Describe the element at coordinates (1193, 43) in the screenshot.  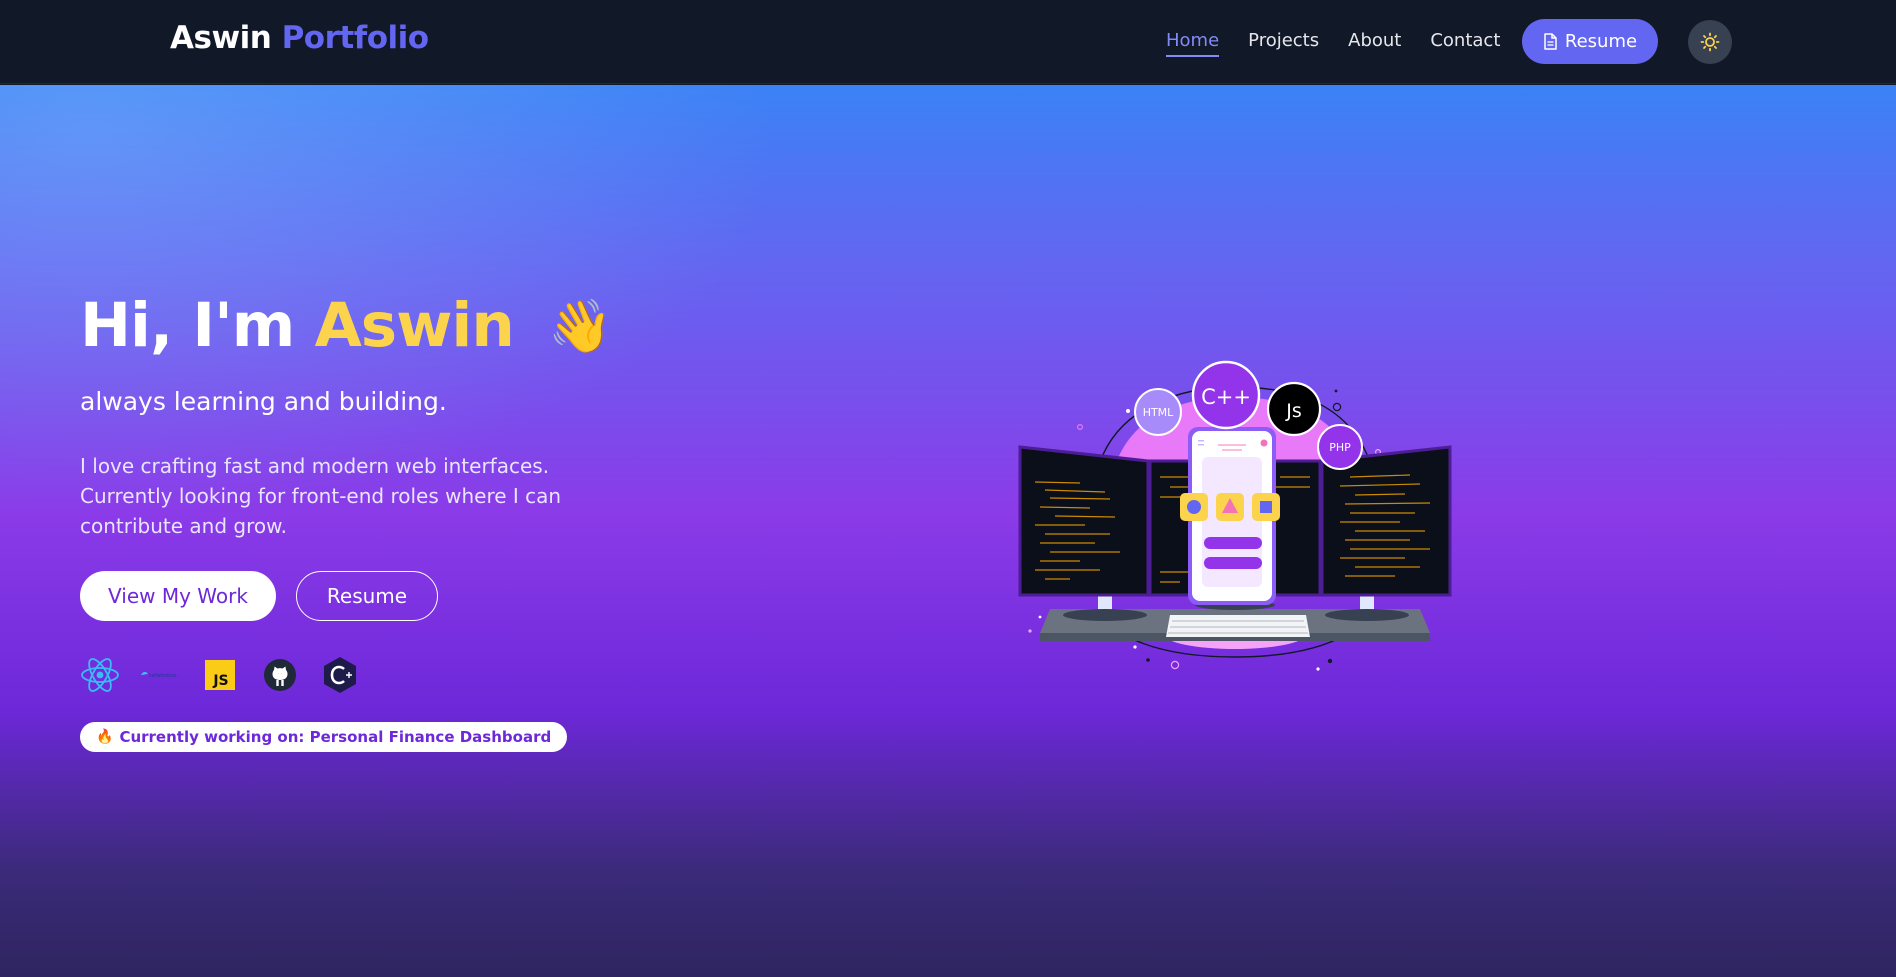
I see `nav-home: Home` at that location.